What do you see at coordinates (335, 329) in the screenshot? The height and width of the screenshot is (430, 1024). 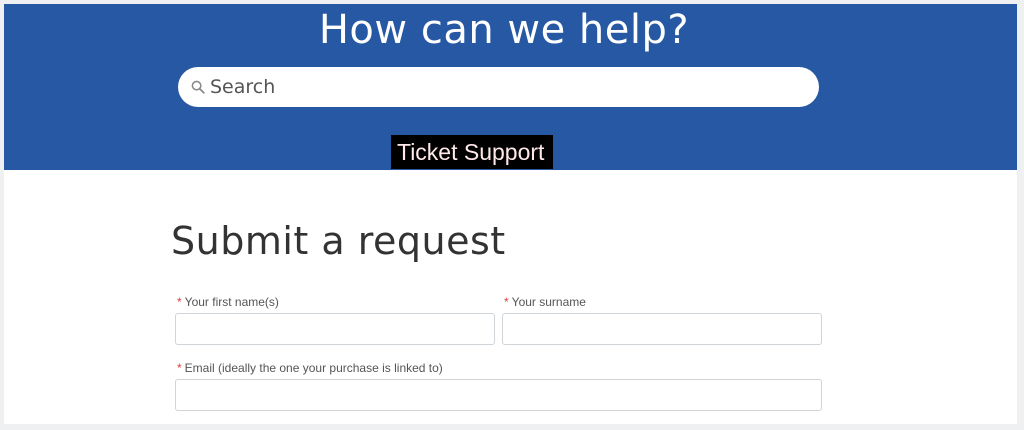 I see `first-name-field` at bounding box center [335, 329].